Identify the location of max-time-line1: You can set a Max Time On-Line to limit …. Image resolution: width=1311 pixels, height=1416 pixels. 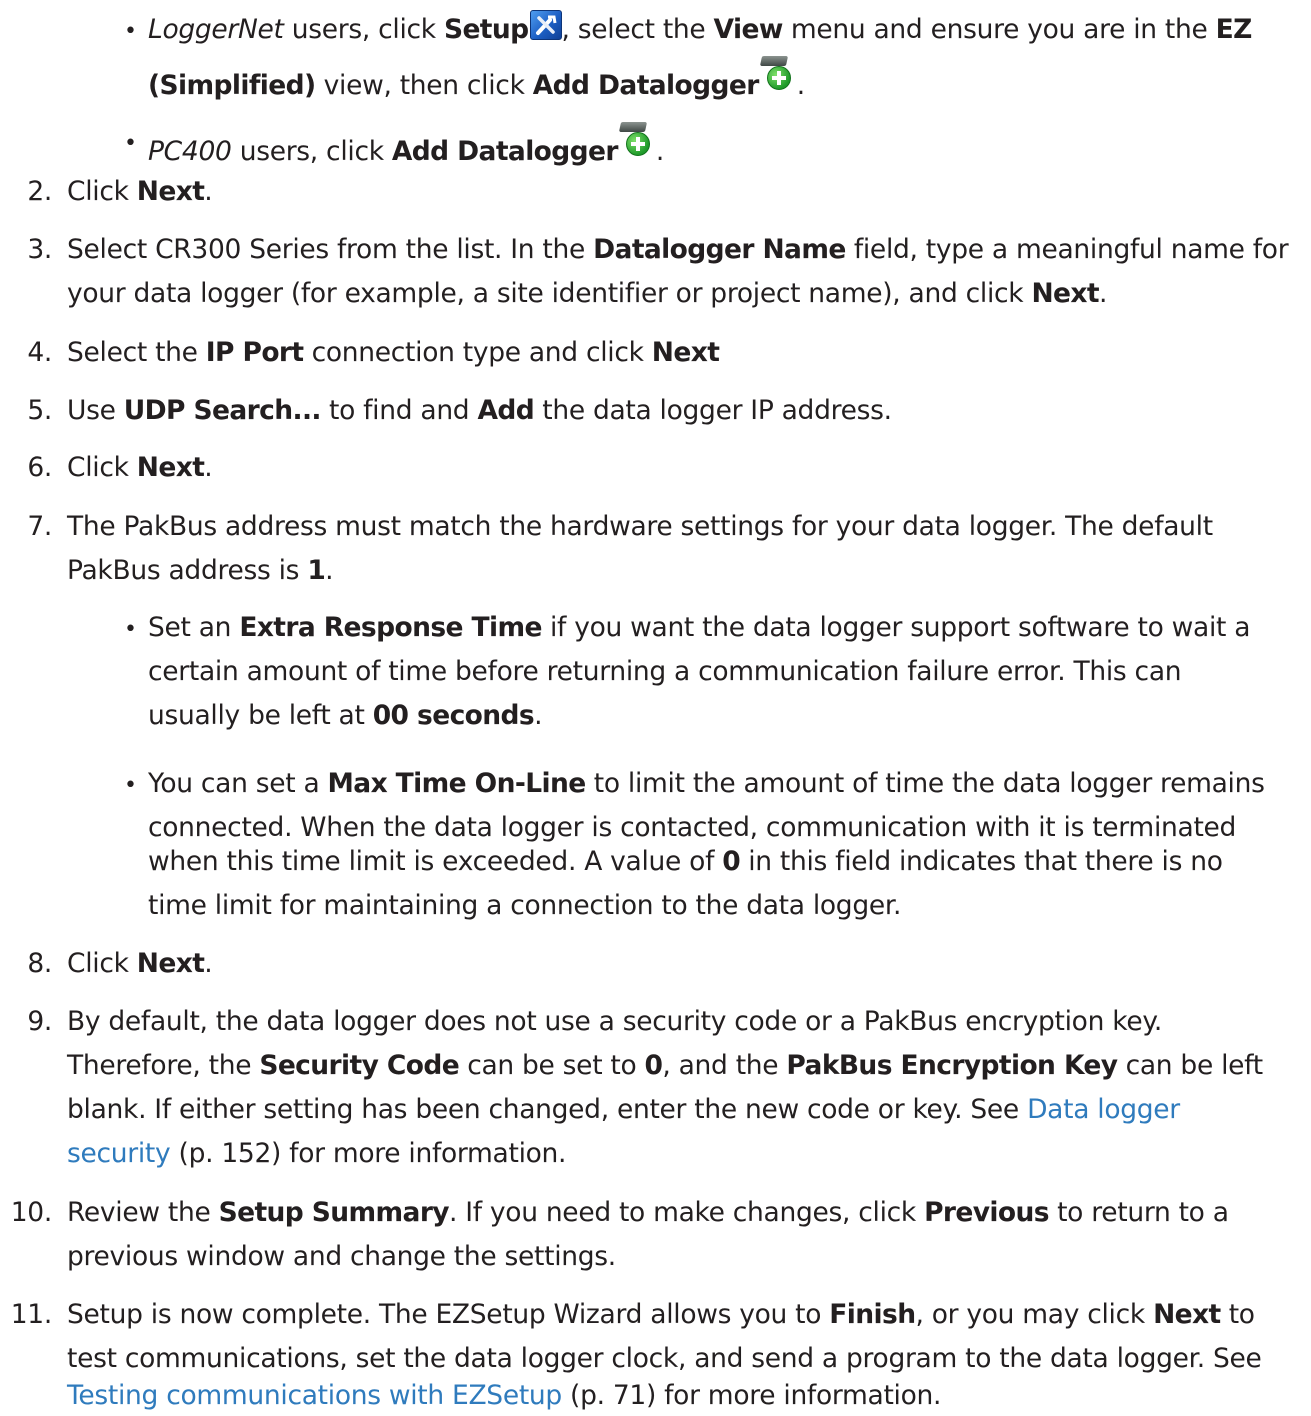
(706, 783).